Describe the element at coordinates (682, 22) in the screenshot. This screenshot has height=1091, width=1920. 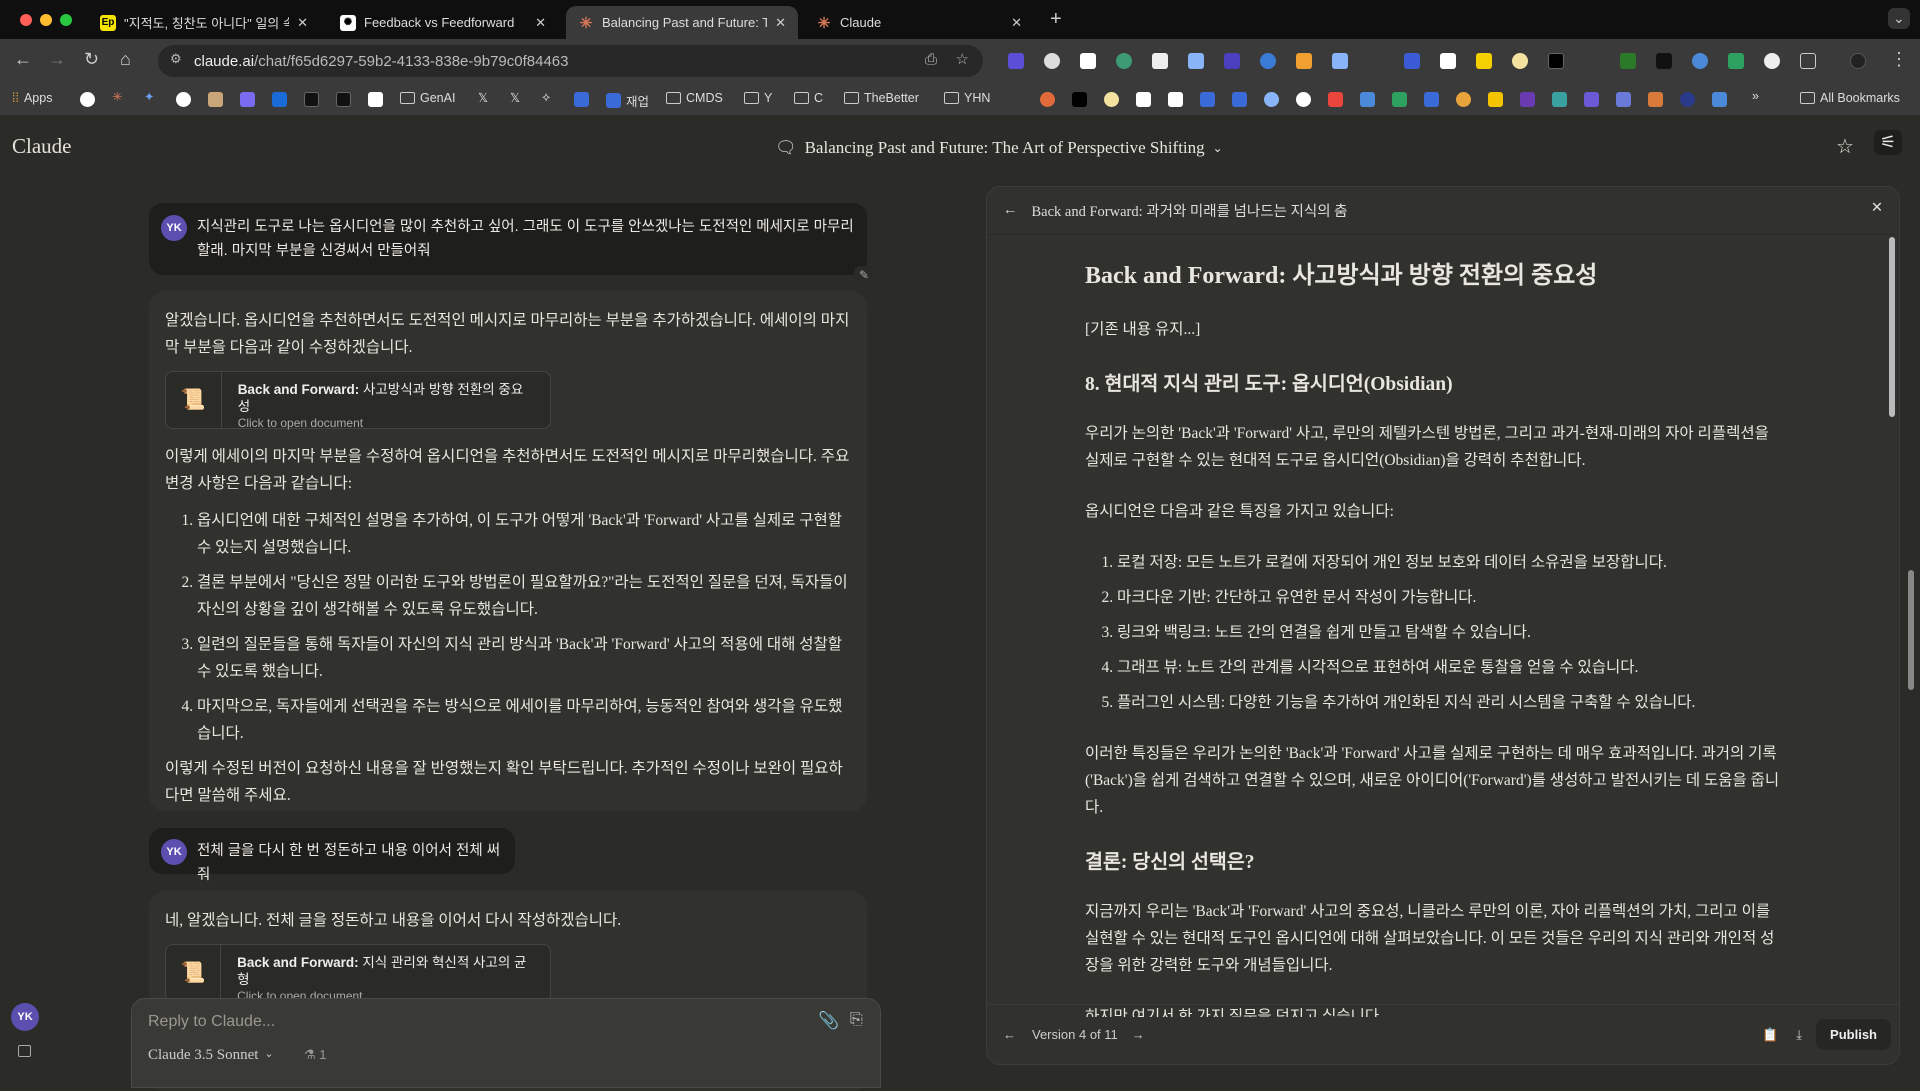
I see `browser-tab-active: ✳ Balancing Past and Future: Th ✕` at that location.